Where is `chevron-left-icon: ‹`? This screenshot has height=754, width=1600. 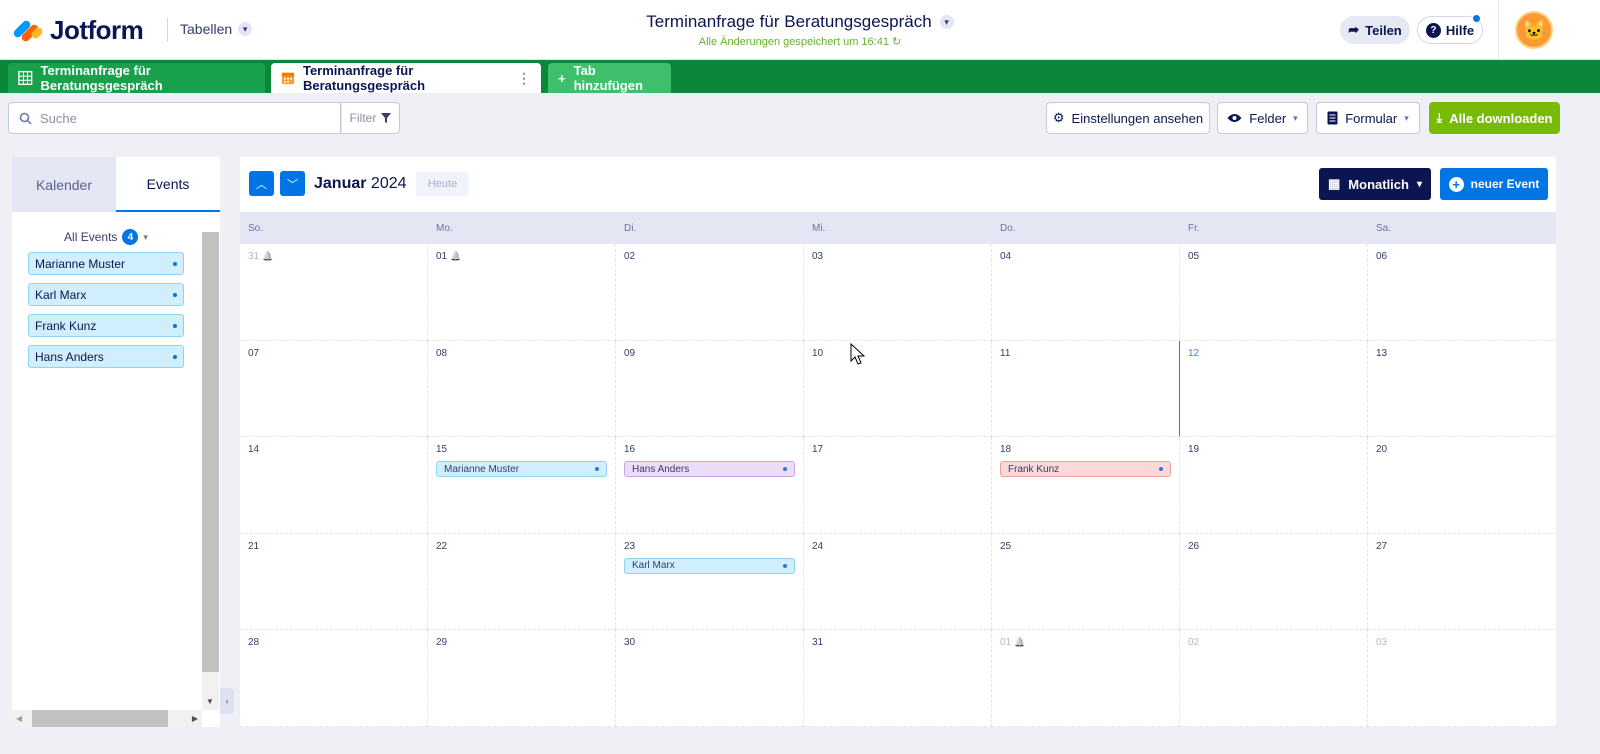 chevron-left-icon: ‹ is located at coordinates (227, 701).